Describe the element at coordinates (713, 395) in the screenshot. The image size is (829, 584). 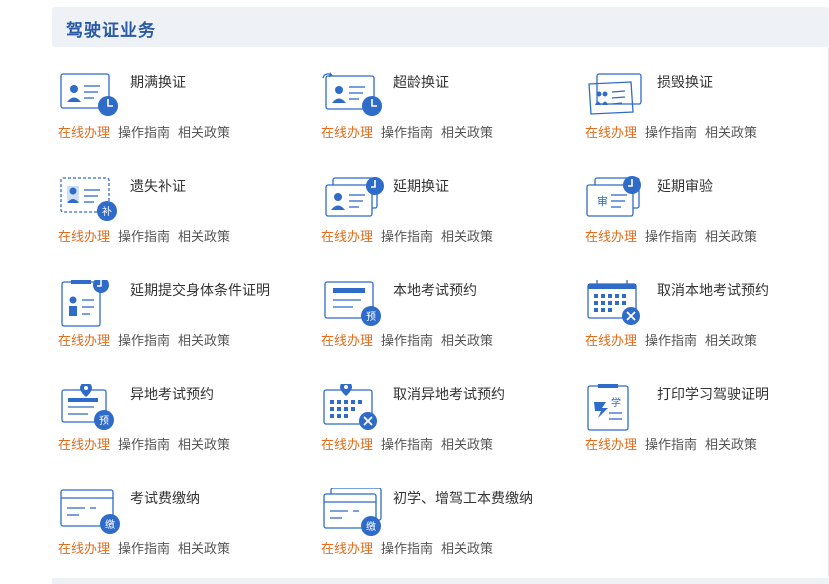
I see `service-name: 打印学习驾驶证明` at that location.